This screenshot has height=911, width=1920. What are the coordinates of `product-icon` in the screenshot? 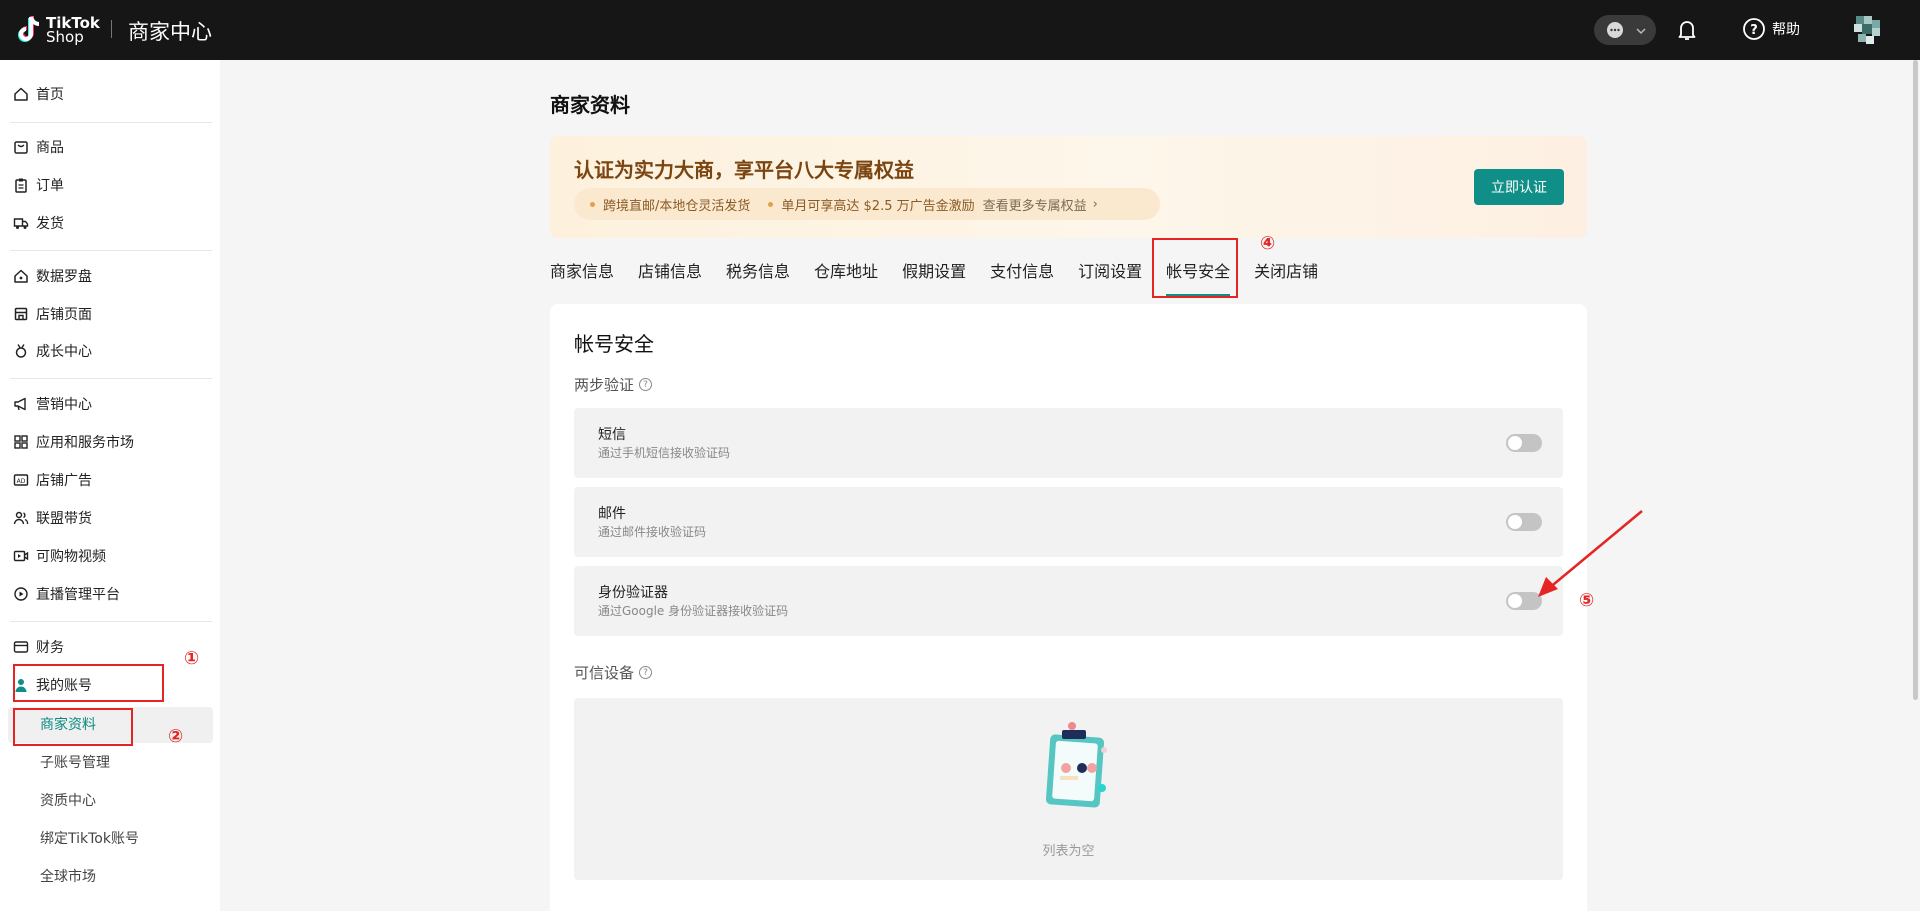 It's located at (21, 147).